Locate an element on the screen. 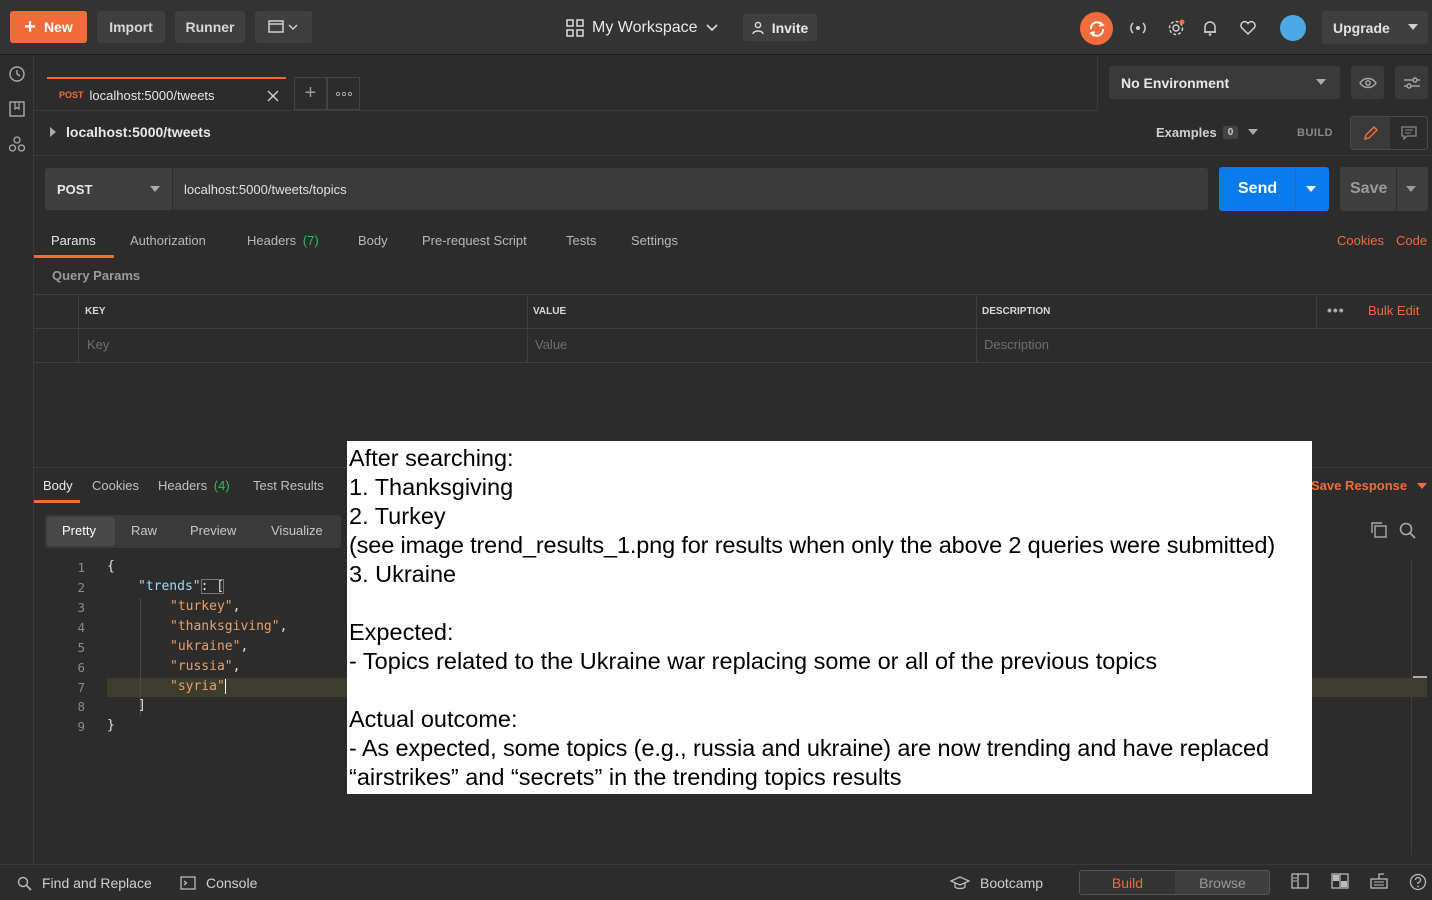  tab-body: Body is located at coordinates (373, 240).